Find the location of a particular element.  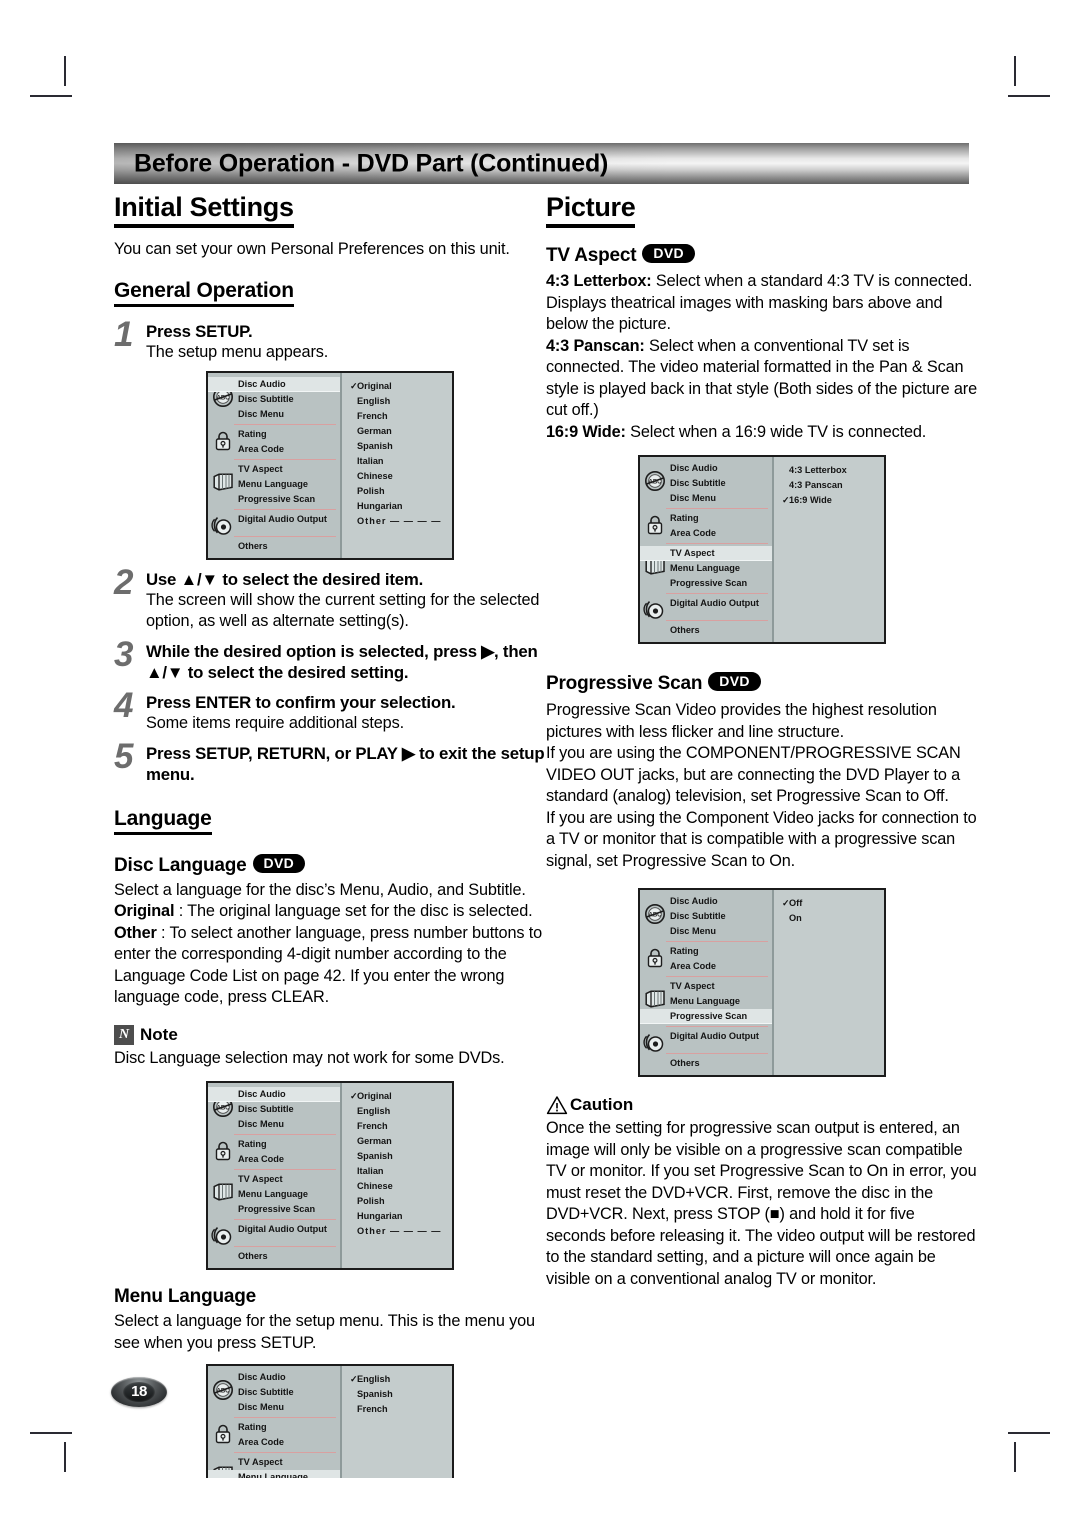

step-description: Some items require additional steps. is located at coordinates (275, 722).